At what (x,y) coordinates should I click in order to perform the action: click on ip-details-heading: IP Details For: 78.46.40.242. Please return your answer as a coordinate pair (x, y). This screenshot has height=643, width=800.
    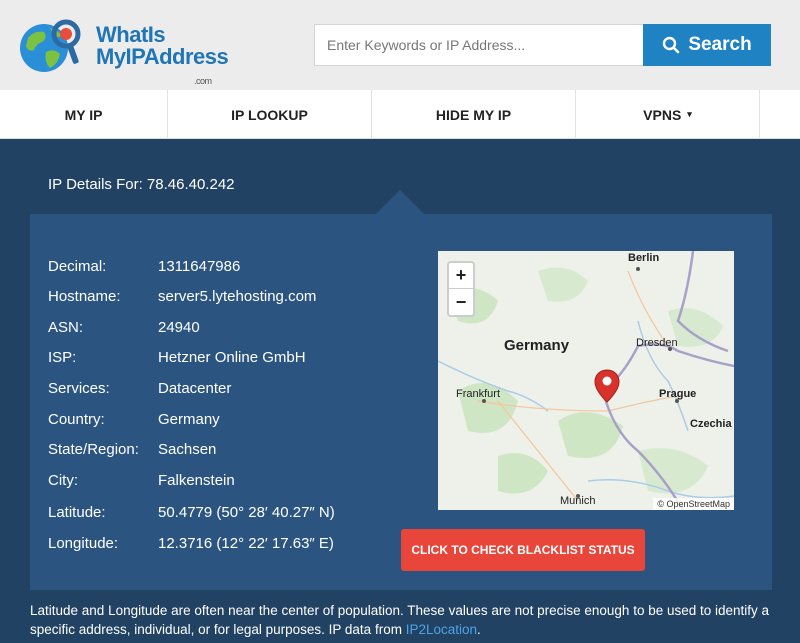
    Looking at the image, I should click on (141, 184).